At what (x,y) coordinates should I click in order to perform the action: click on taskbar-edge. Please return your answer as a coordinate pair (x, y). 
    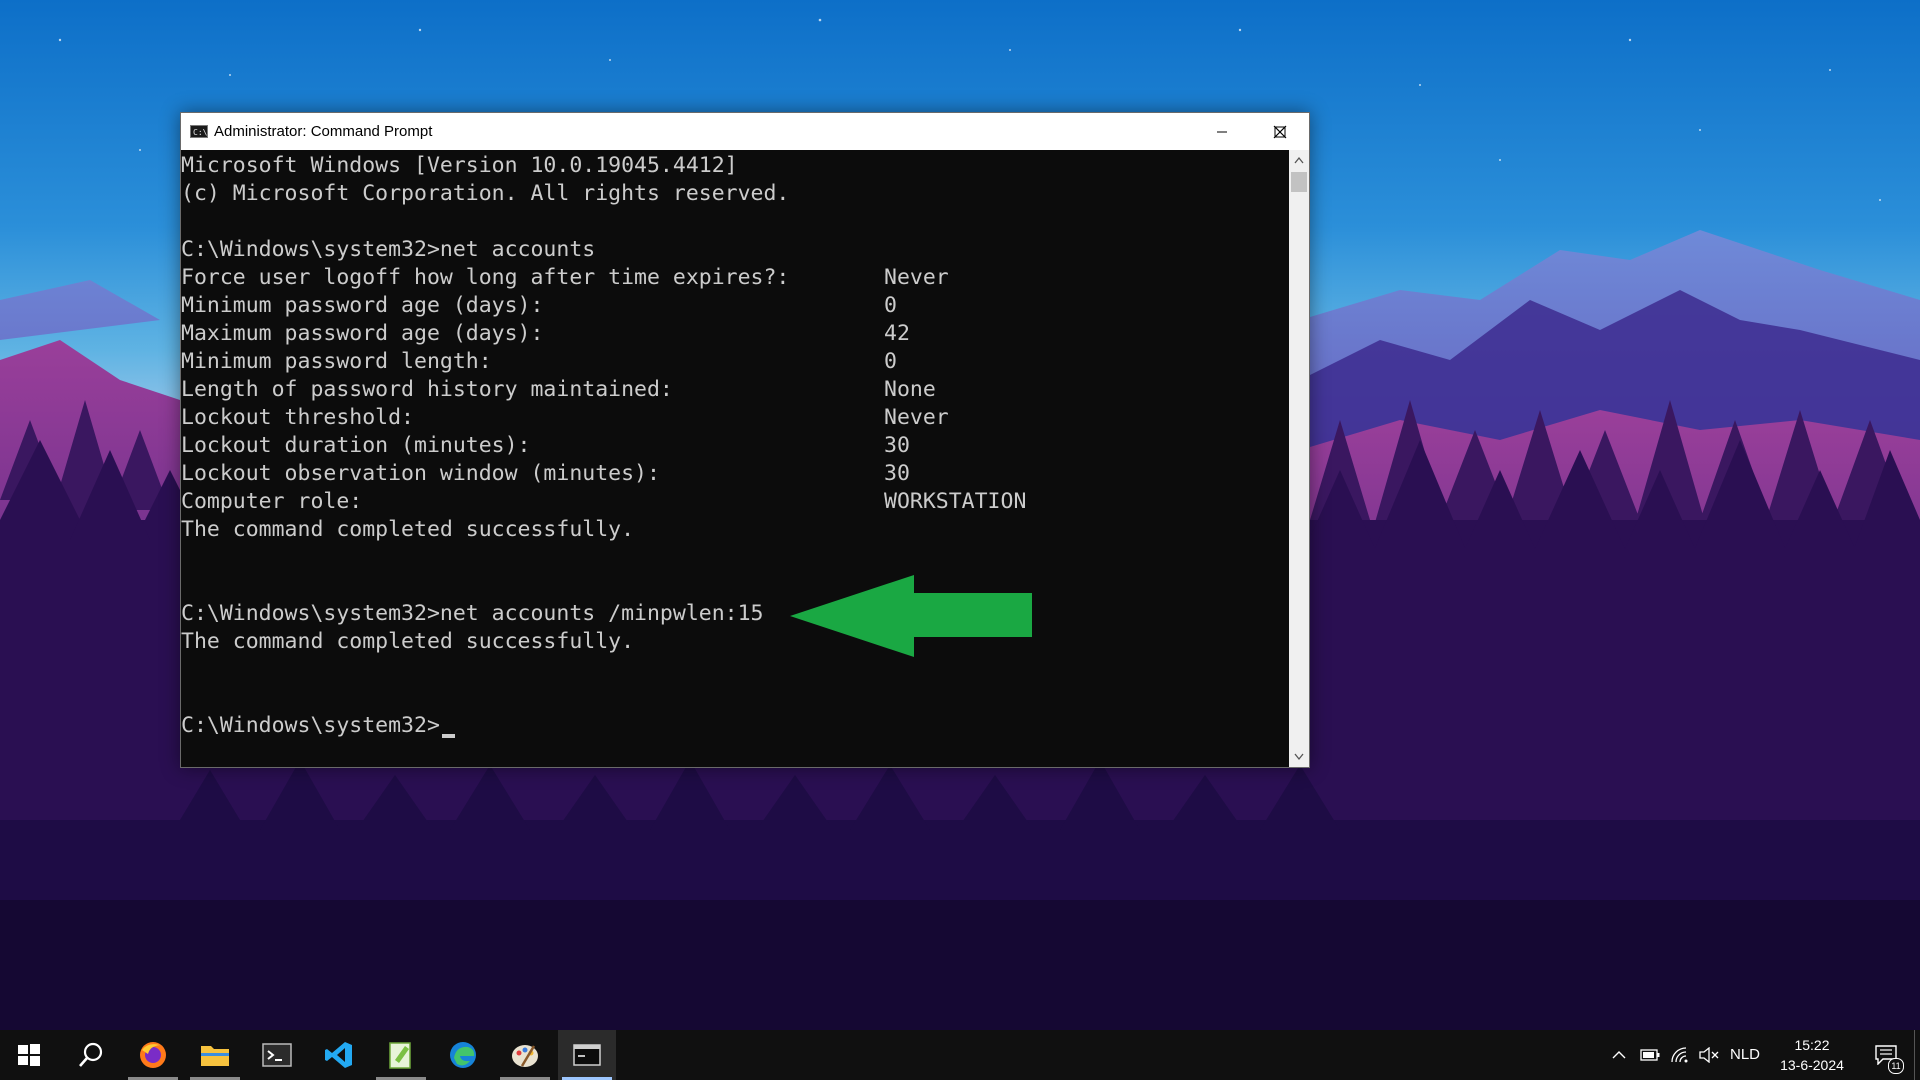
    Looking at the image, I should click on (463, 1055).